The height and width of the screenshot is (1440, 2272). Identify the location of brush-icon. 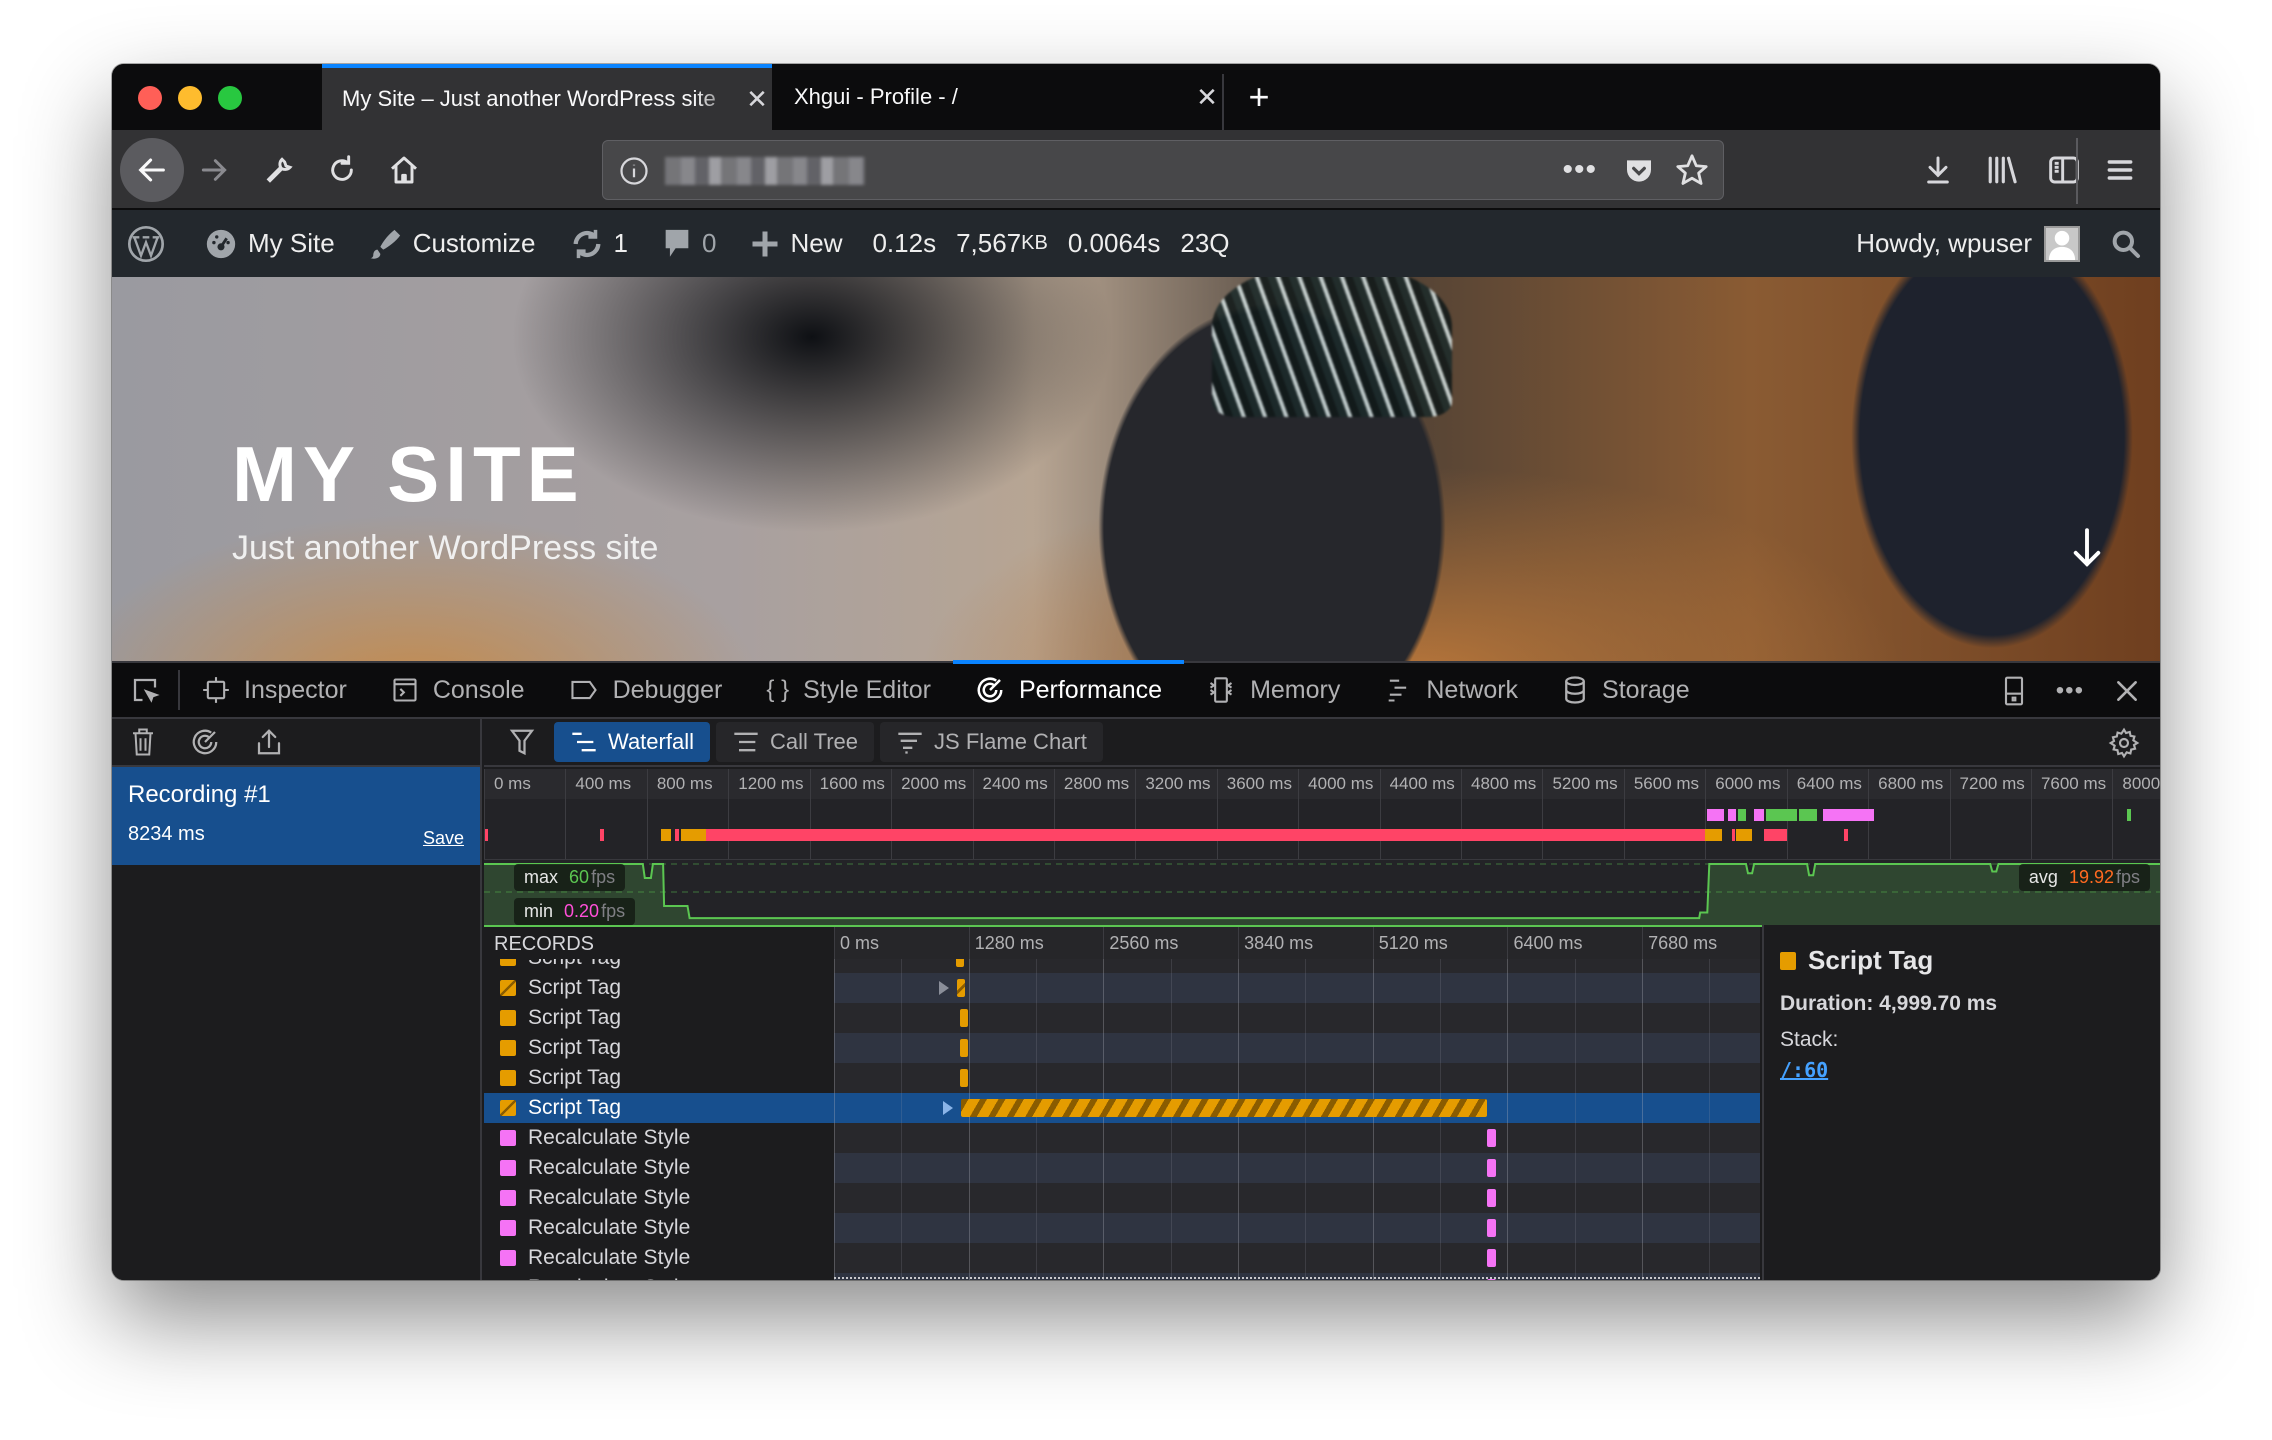
(386, 244).